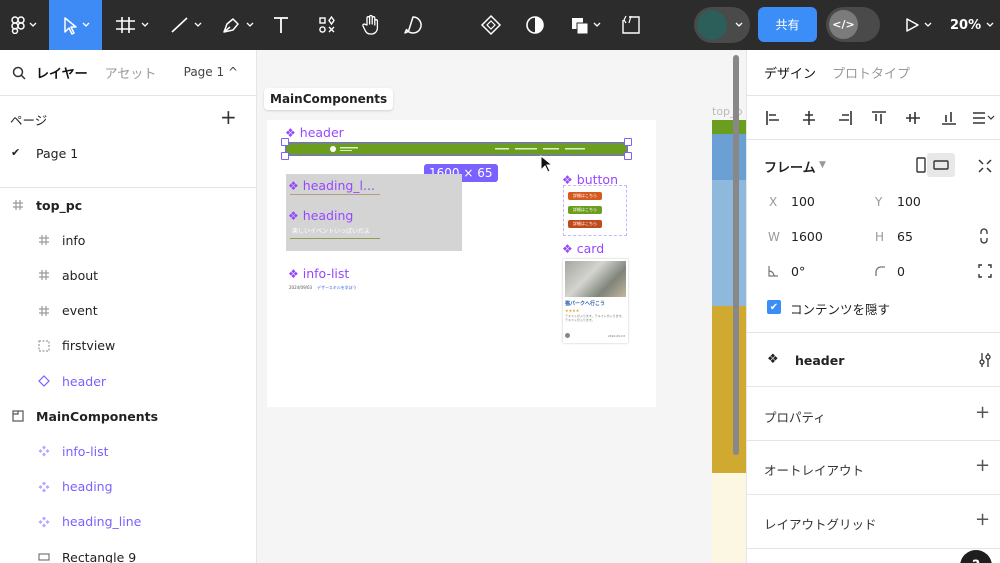  Describe the element at coordinates (128, 205) in the screenshot. I see `layer-item-top-pc: top_pc` at that location.